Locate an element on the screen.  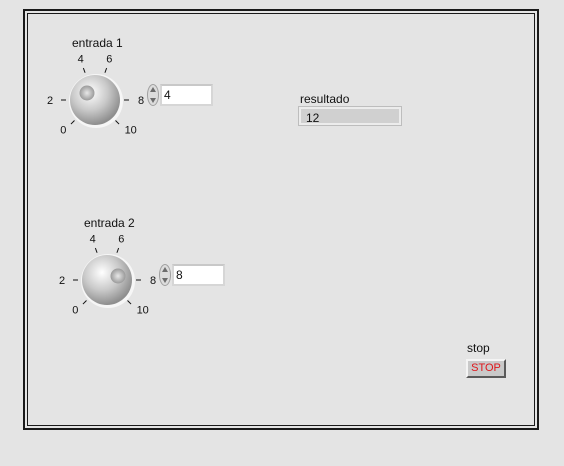
knob2-body is located at coordinates (107, 280).